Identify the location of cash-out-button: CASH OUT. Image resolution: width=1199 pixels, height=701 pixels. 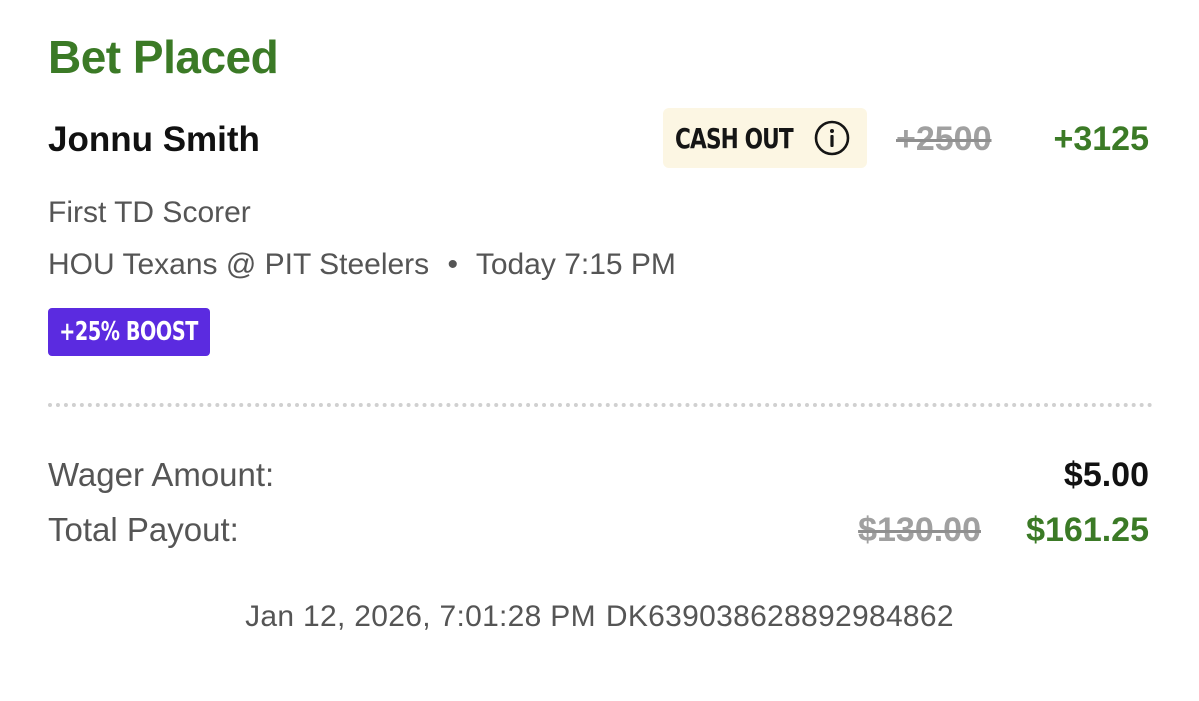
(765, 138).